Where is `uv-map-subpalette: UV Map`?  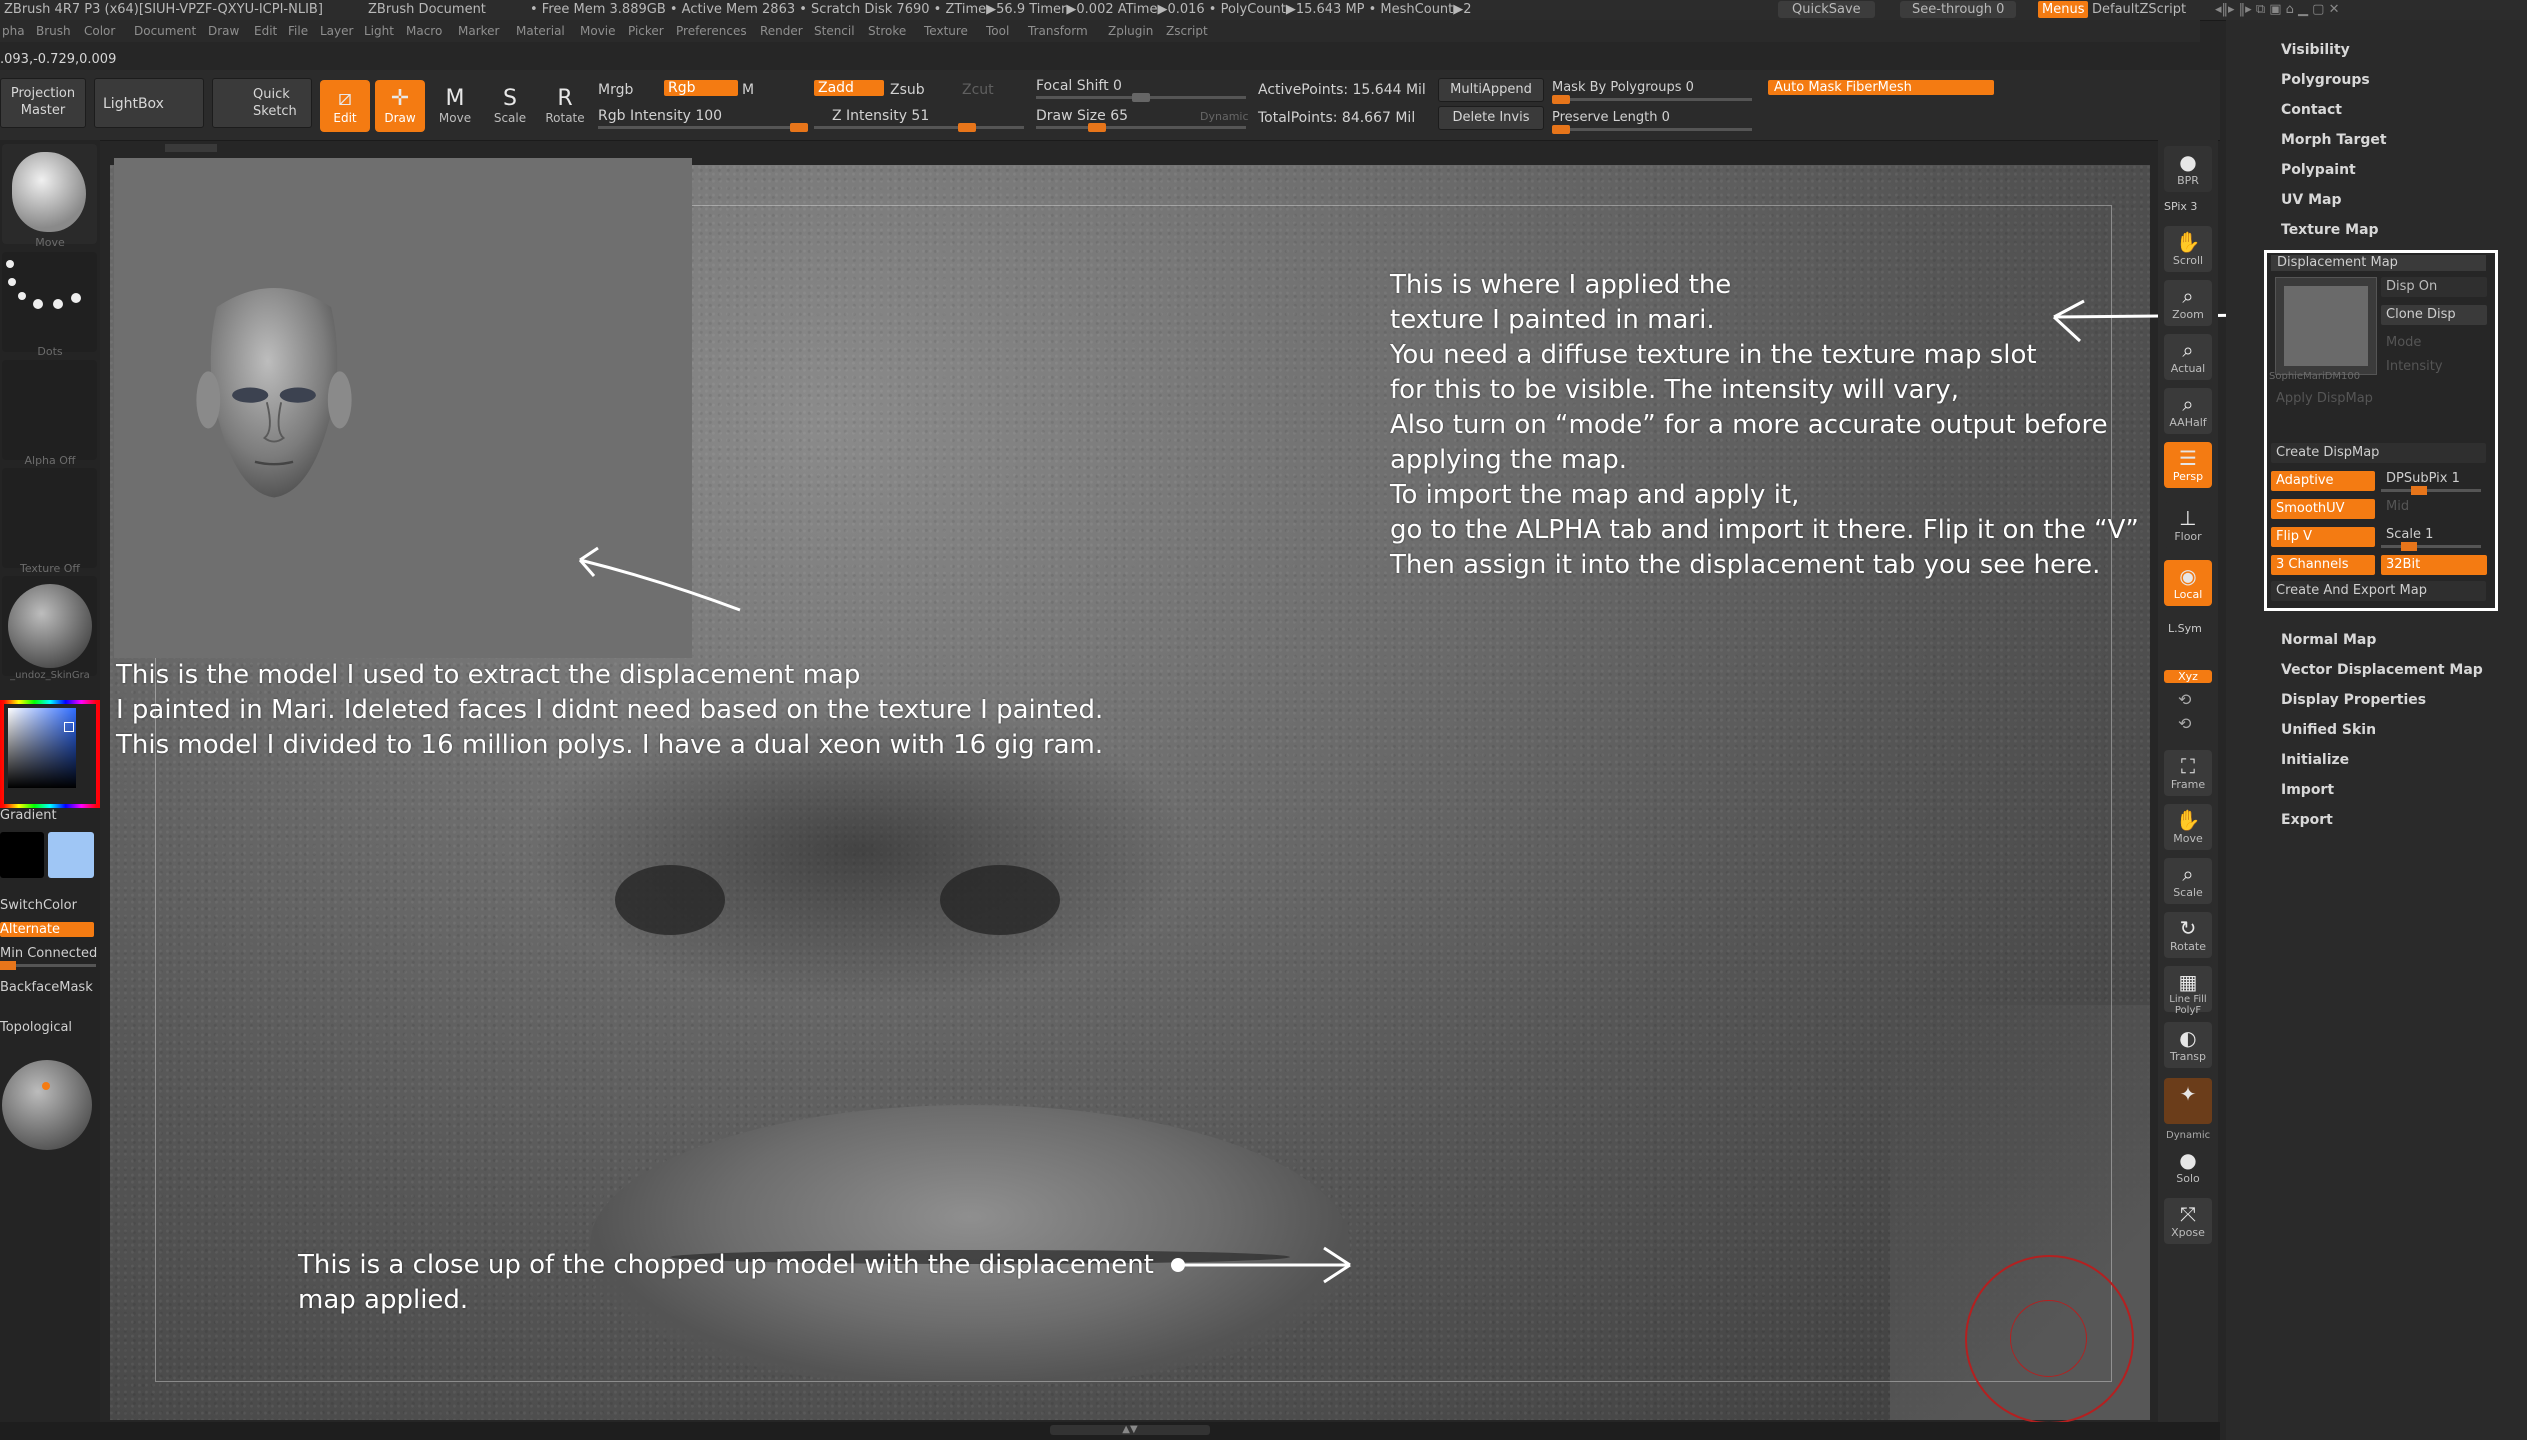 uv-map-subpalette: UV Map is located at coordinates (2311, 200).